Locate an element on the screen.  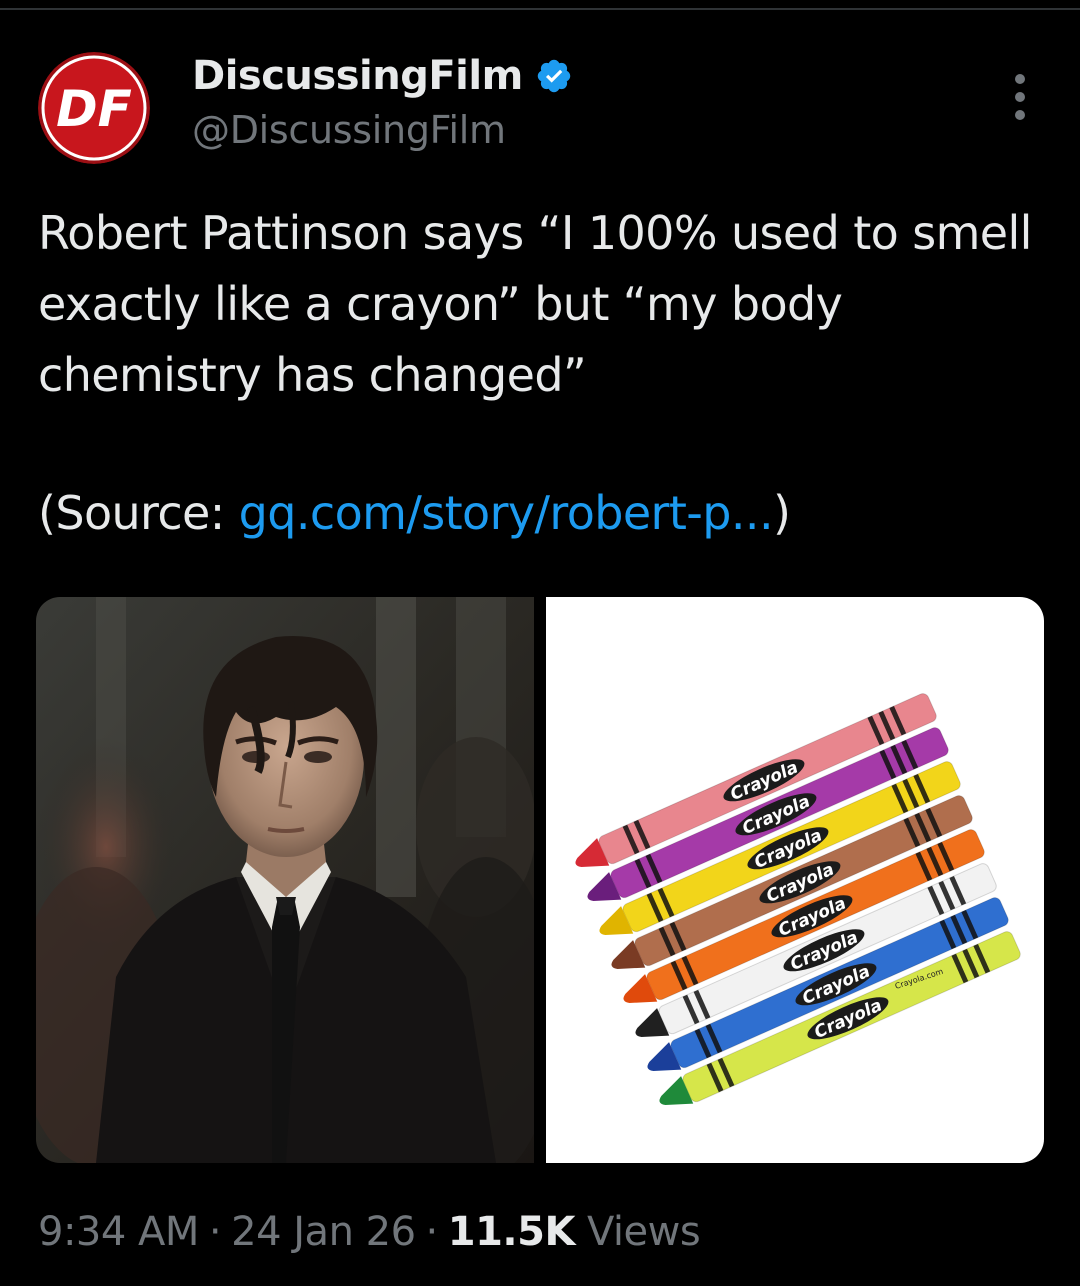
more-options-button is located at coordinates (1020, 97).